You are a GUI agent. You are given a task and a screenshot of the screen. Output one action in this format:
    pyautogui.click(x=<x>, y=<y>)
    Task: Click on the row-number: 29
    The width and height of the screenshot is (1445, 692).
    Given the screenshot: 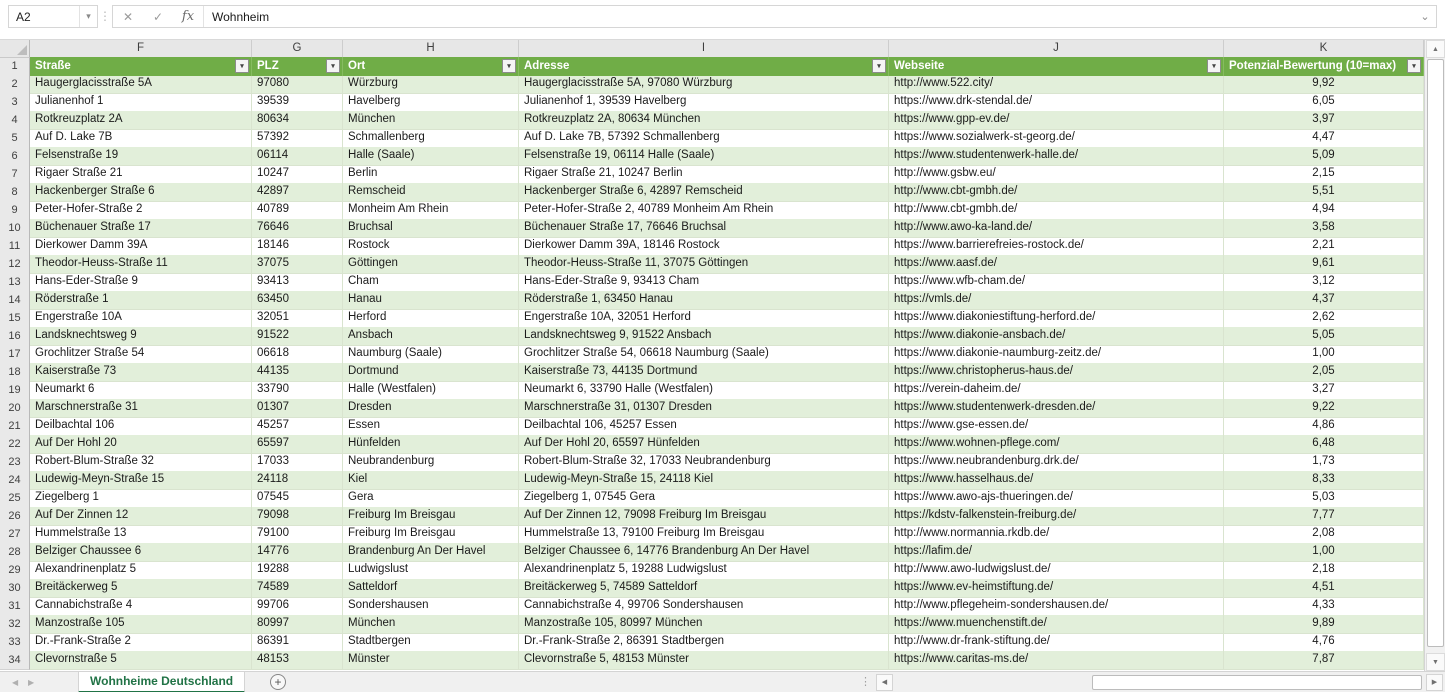 What is the action you would take?
    pyautogui.click(x=15, y=570)
    